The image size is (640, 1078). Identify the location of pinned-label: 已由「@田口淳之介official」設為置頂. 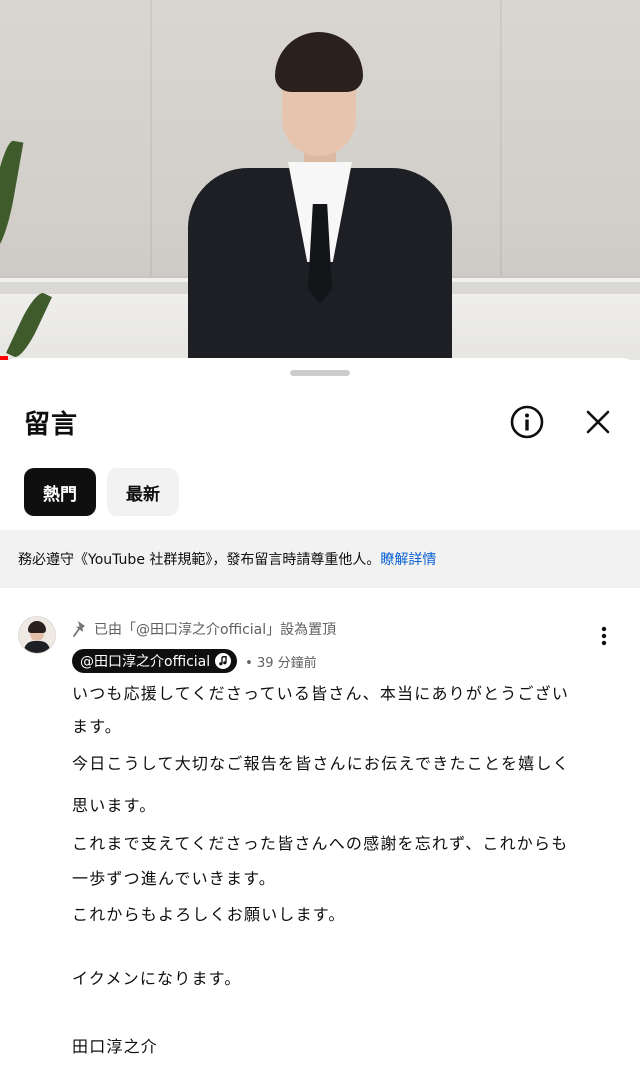
(215, 630).